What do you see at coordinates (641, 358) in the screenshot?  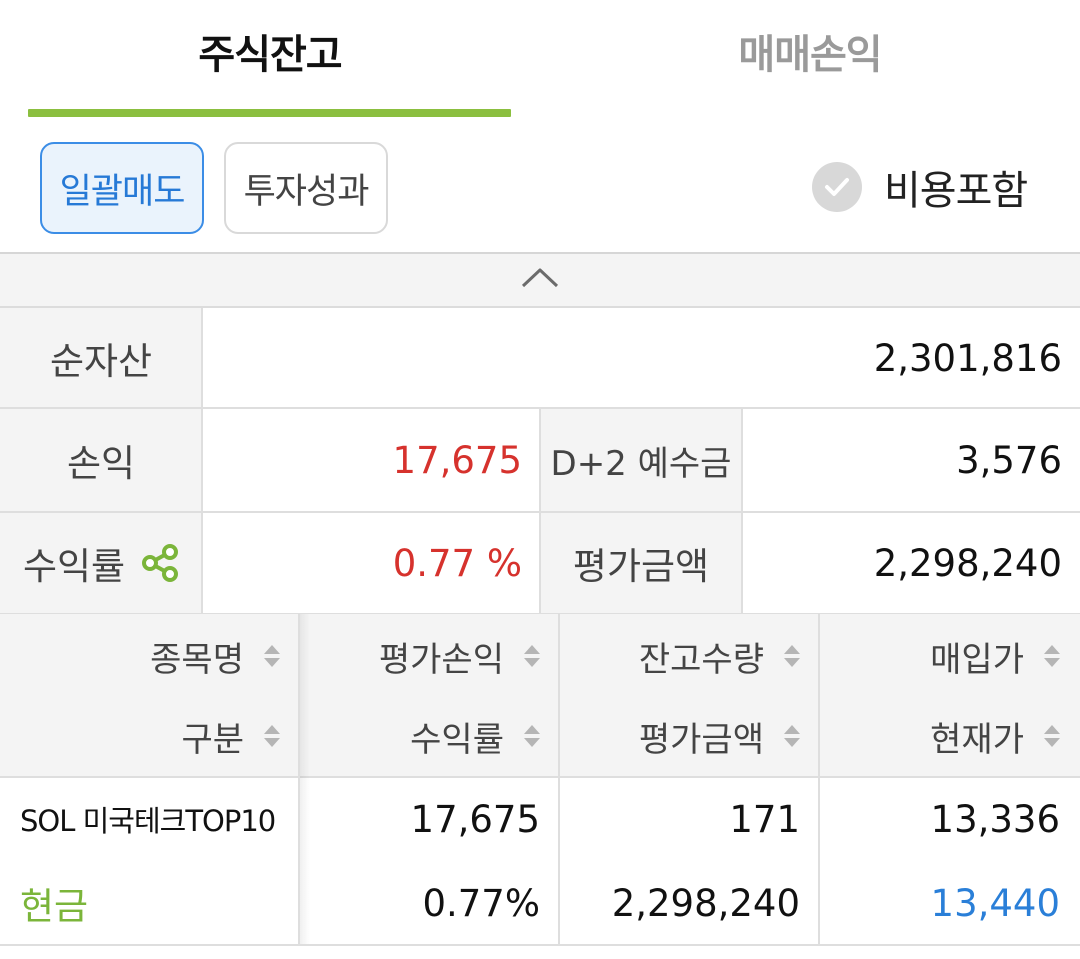 I see `net-assets-value: 2,301,816` at bounding box center [641, 358].